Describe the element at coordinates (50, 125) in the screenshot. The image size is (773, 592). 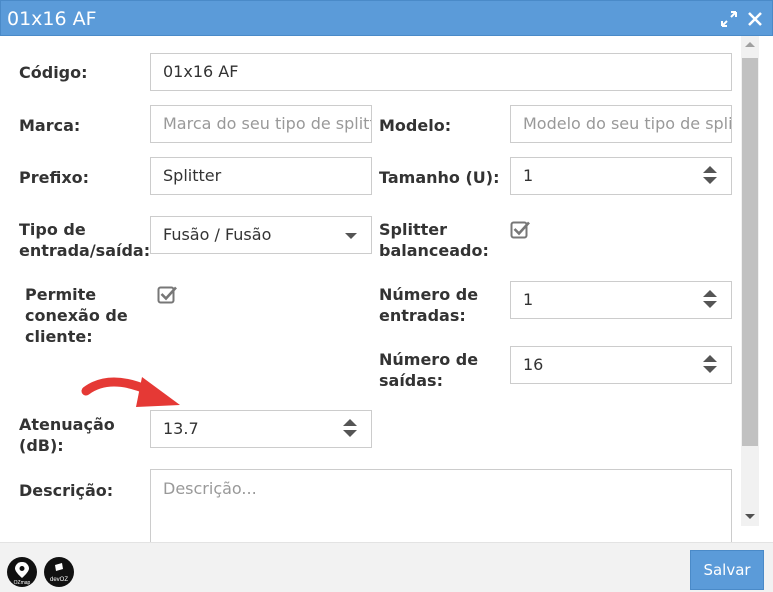
I see `marca-label: Marca:` at that location.